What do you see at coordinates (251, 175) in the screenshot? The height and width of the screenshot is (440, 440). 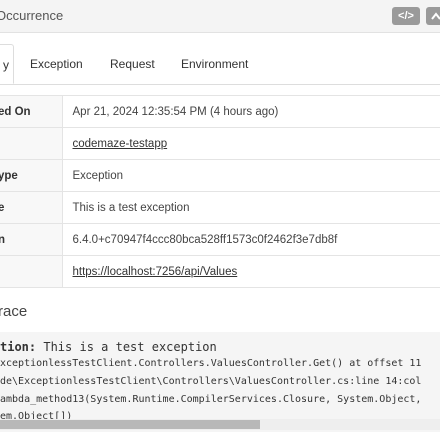 I see `row-value-type: Exception` at bounding box center [251, 175].